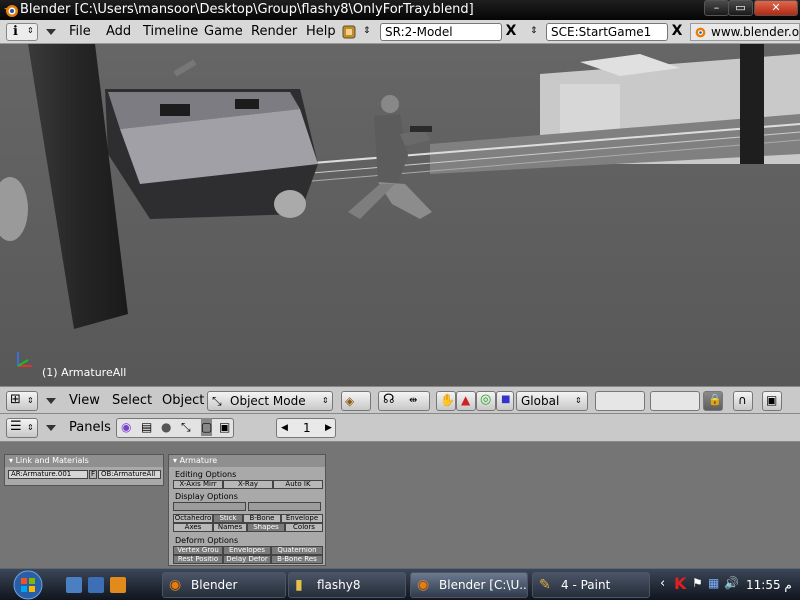  I want to click on frame-stepper: ◀ 1 ▶, so click(306, 428).